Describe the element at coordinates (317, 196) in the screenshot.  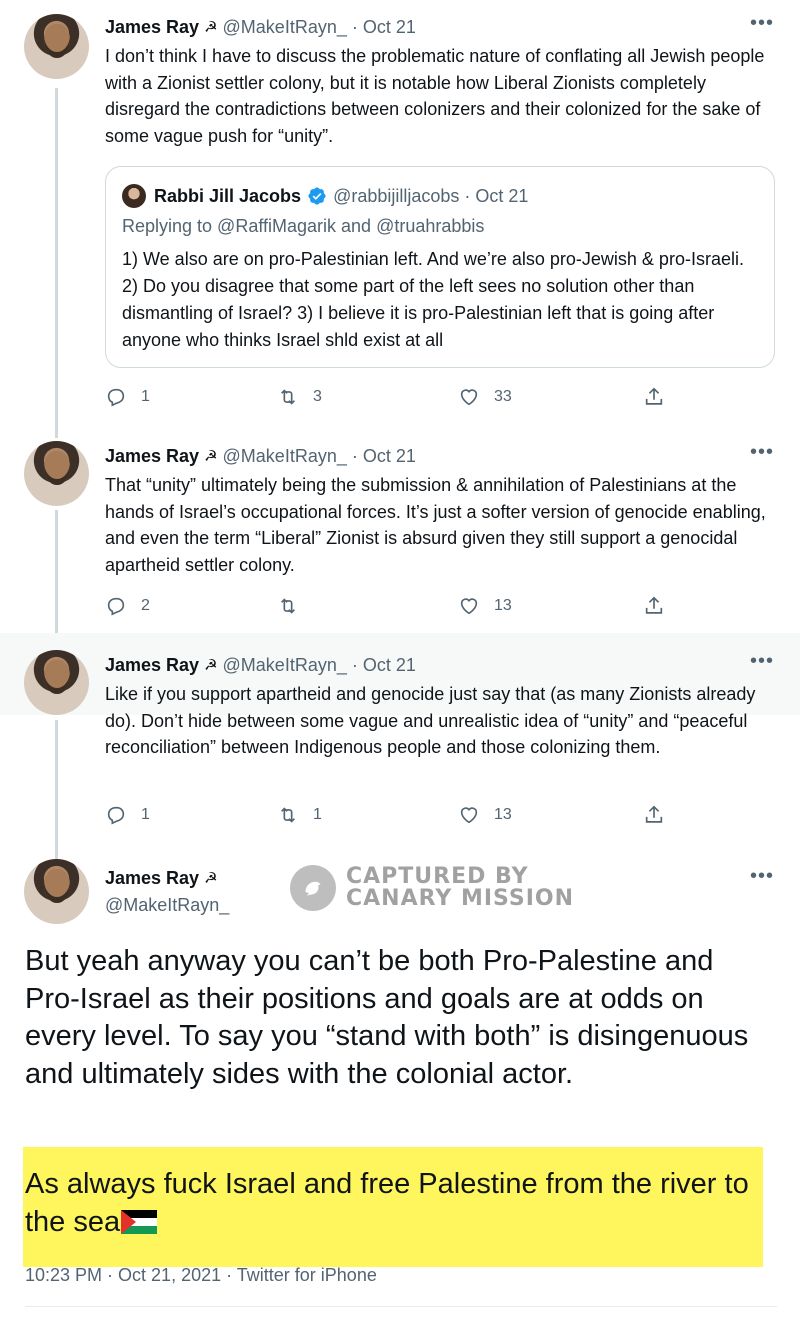
I see `verified-badge-icon` at that location.